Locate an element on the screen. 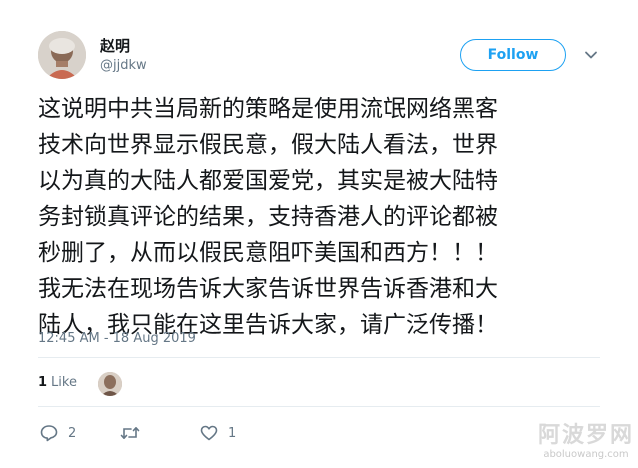 The image size is (638, 468). reply-action: 2 is located at coordinates (58, 433).